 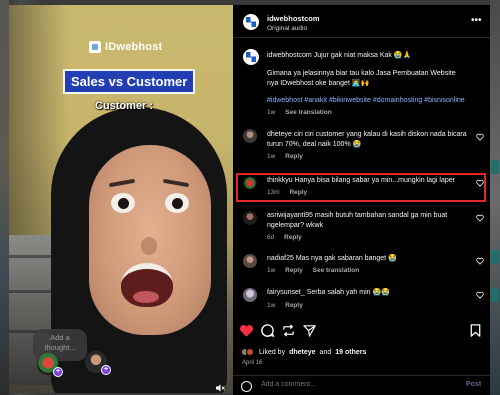 I want to click on caption-see-translation: See translation, so click(x=308, y=112).